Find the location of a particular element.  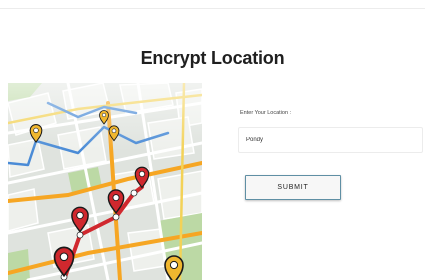

page-title: Encrypt Location is located at coordinates (212, 58).